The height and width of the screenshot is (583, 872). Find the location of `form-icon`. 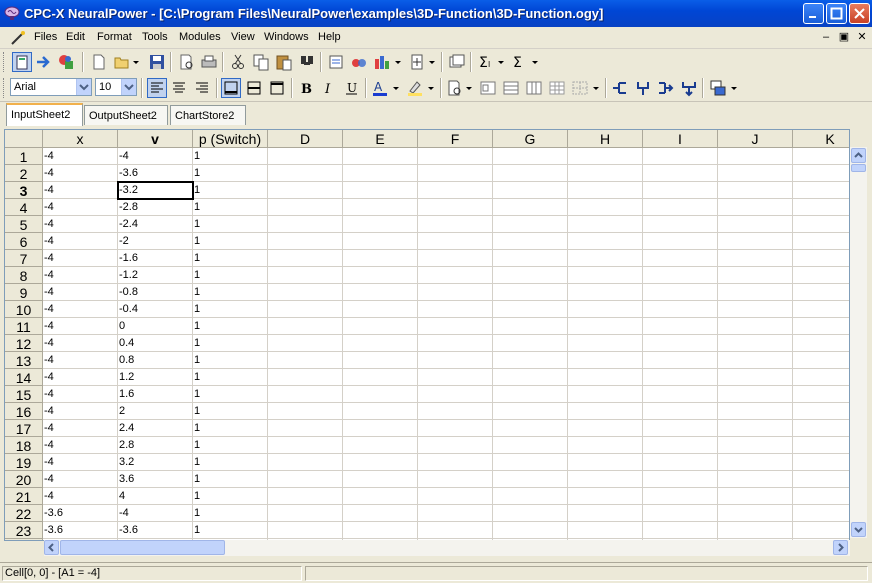

form-icon is located at coordinates (488, 88).